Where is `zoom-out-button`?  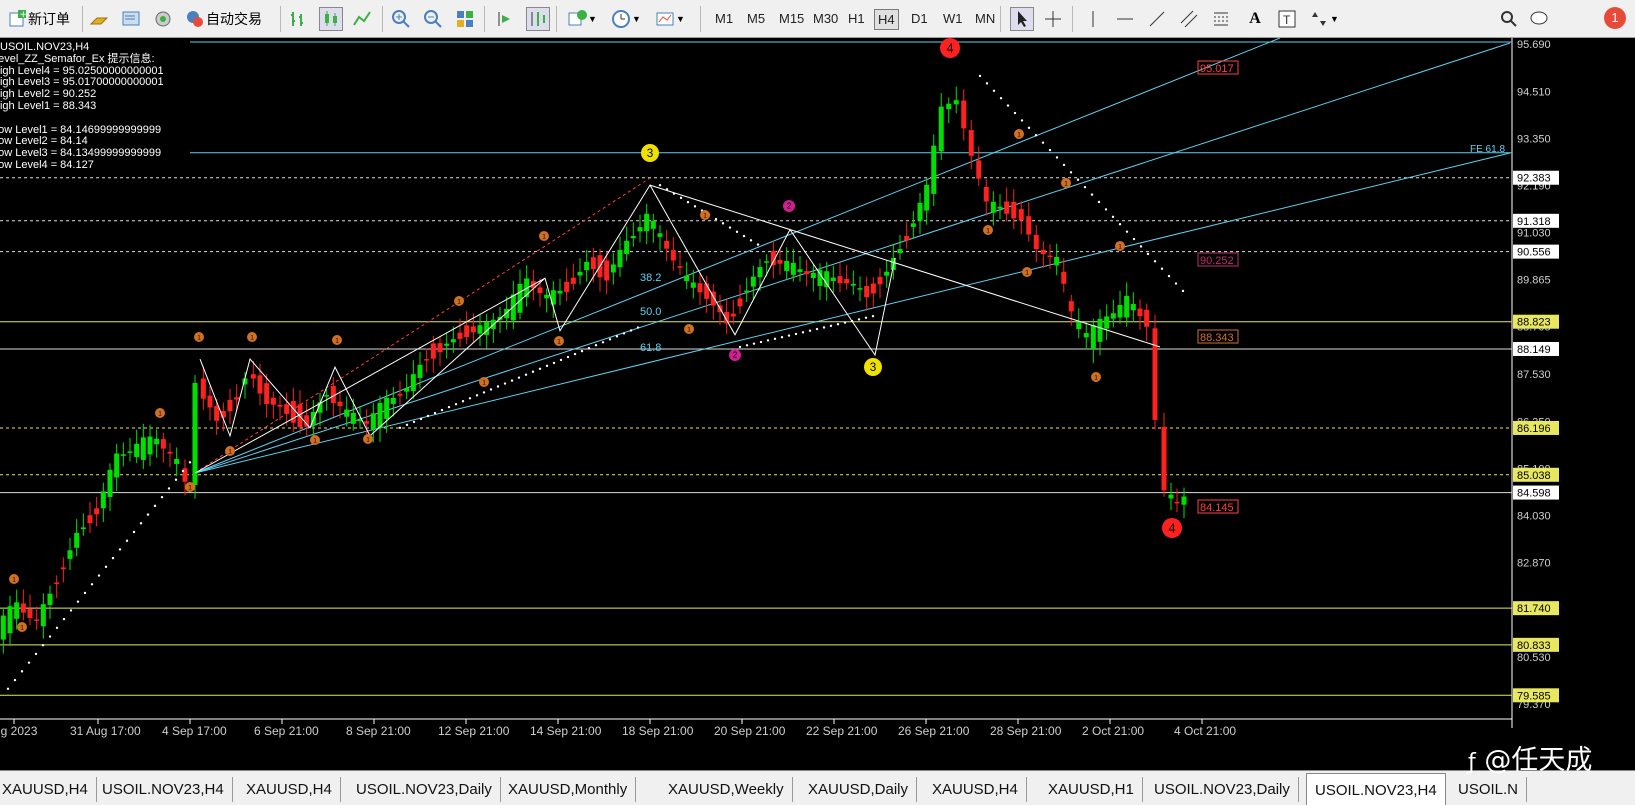 zoom-out-button is located at coordinates (433, 19).